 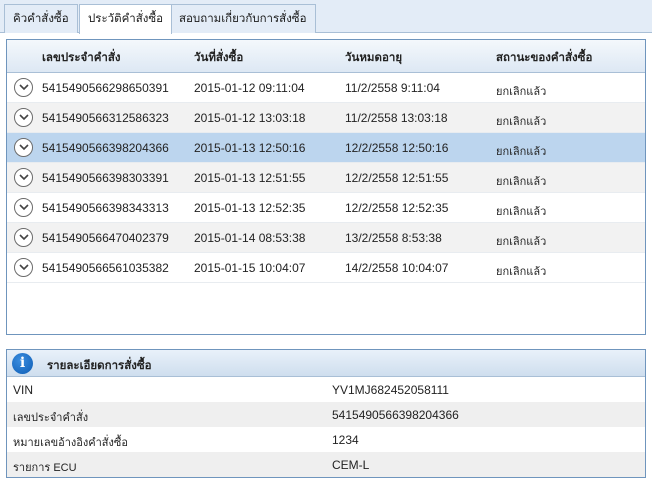 I want to click on detail-row-order-number: เลขประจำคำสั่ง 5415490566398204366, so click(x=326, y=414).